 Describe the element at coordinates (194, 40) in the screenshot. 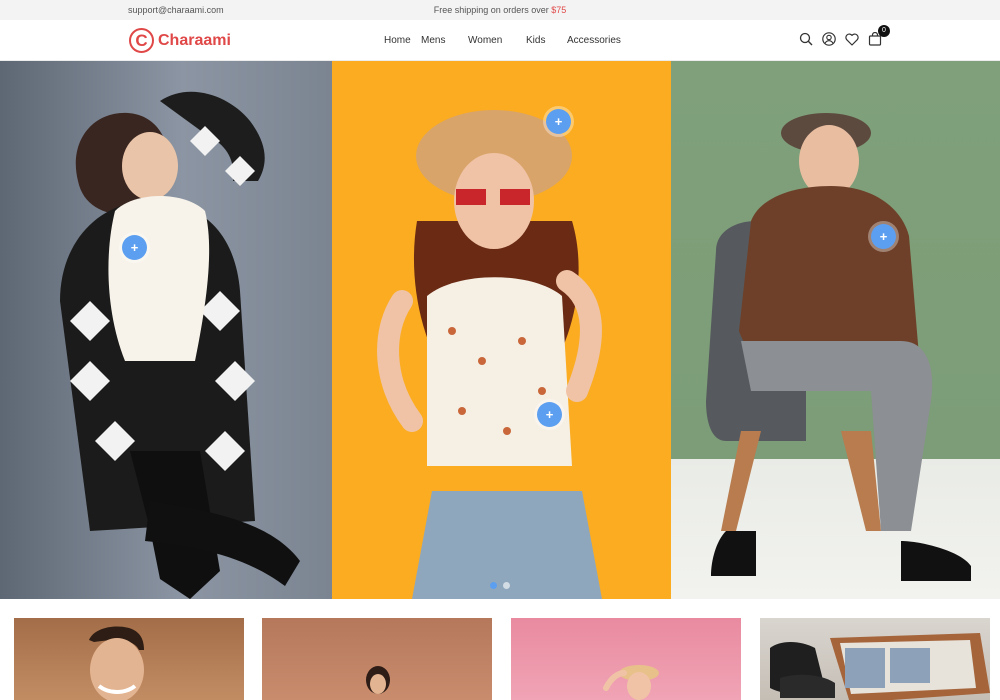

I see `brand-name: Charaami` at that location.